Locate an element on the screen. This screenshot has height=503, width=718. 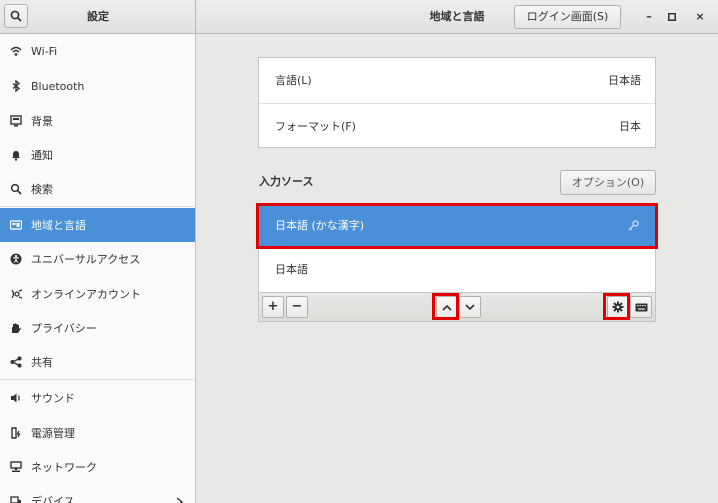
maximize-icon is located at coordinates (672, 17).